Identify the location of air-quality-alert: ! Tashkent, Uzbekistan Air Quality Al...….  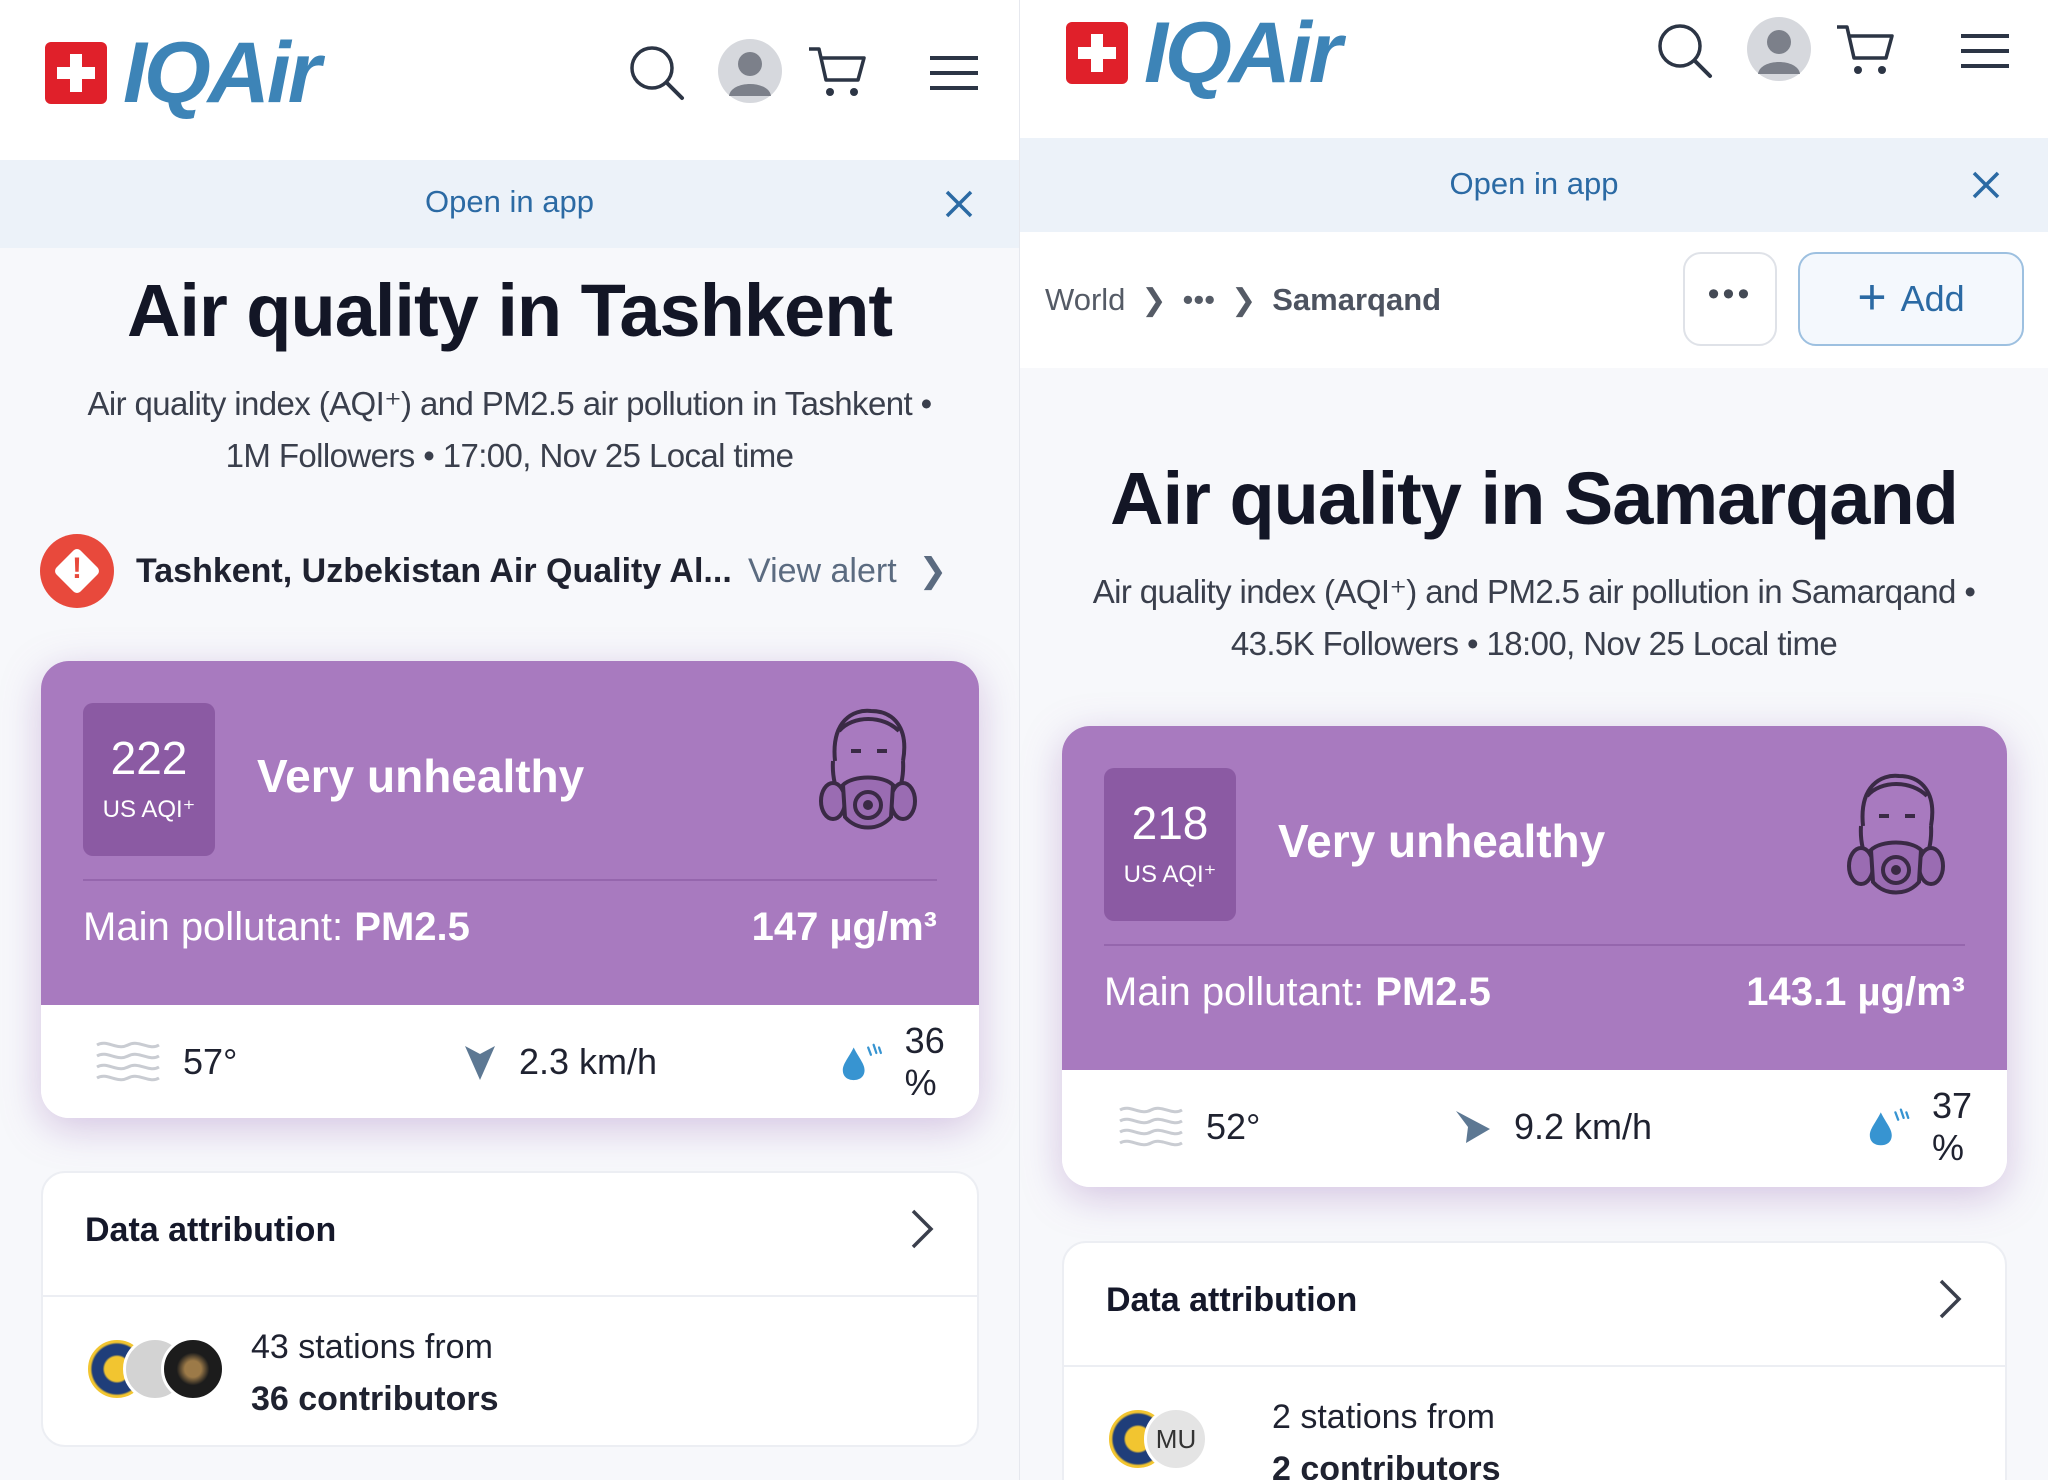
(509, 571).